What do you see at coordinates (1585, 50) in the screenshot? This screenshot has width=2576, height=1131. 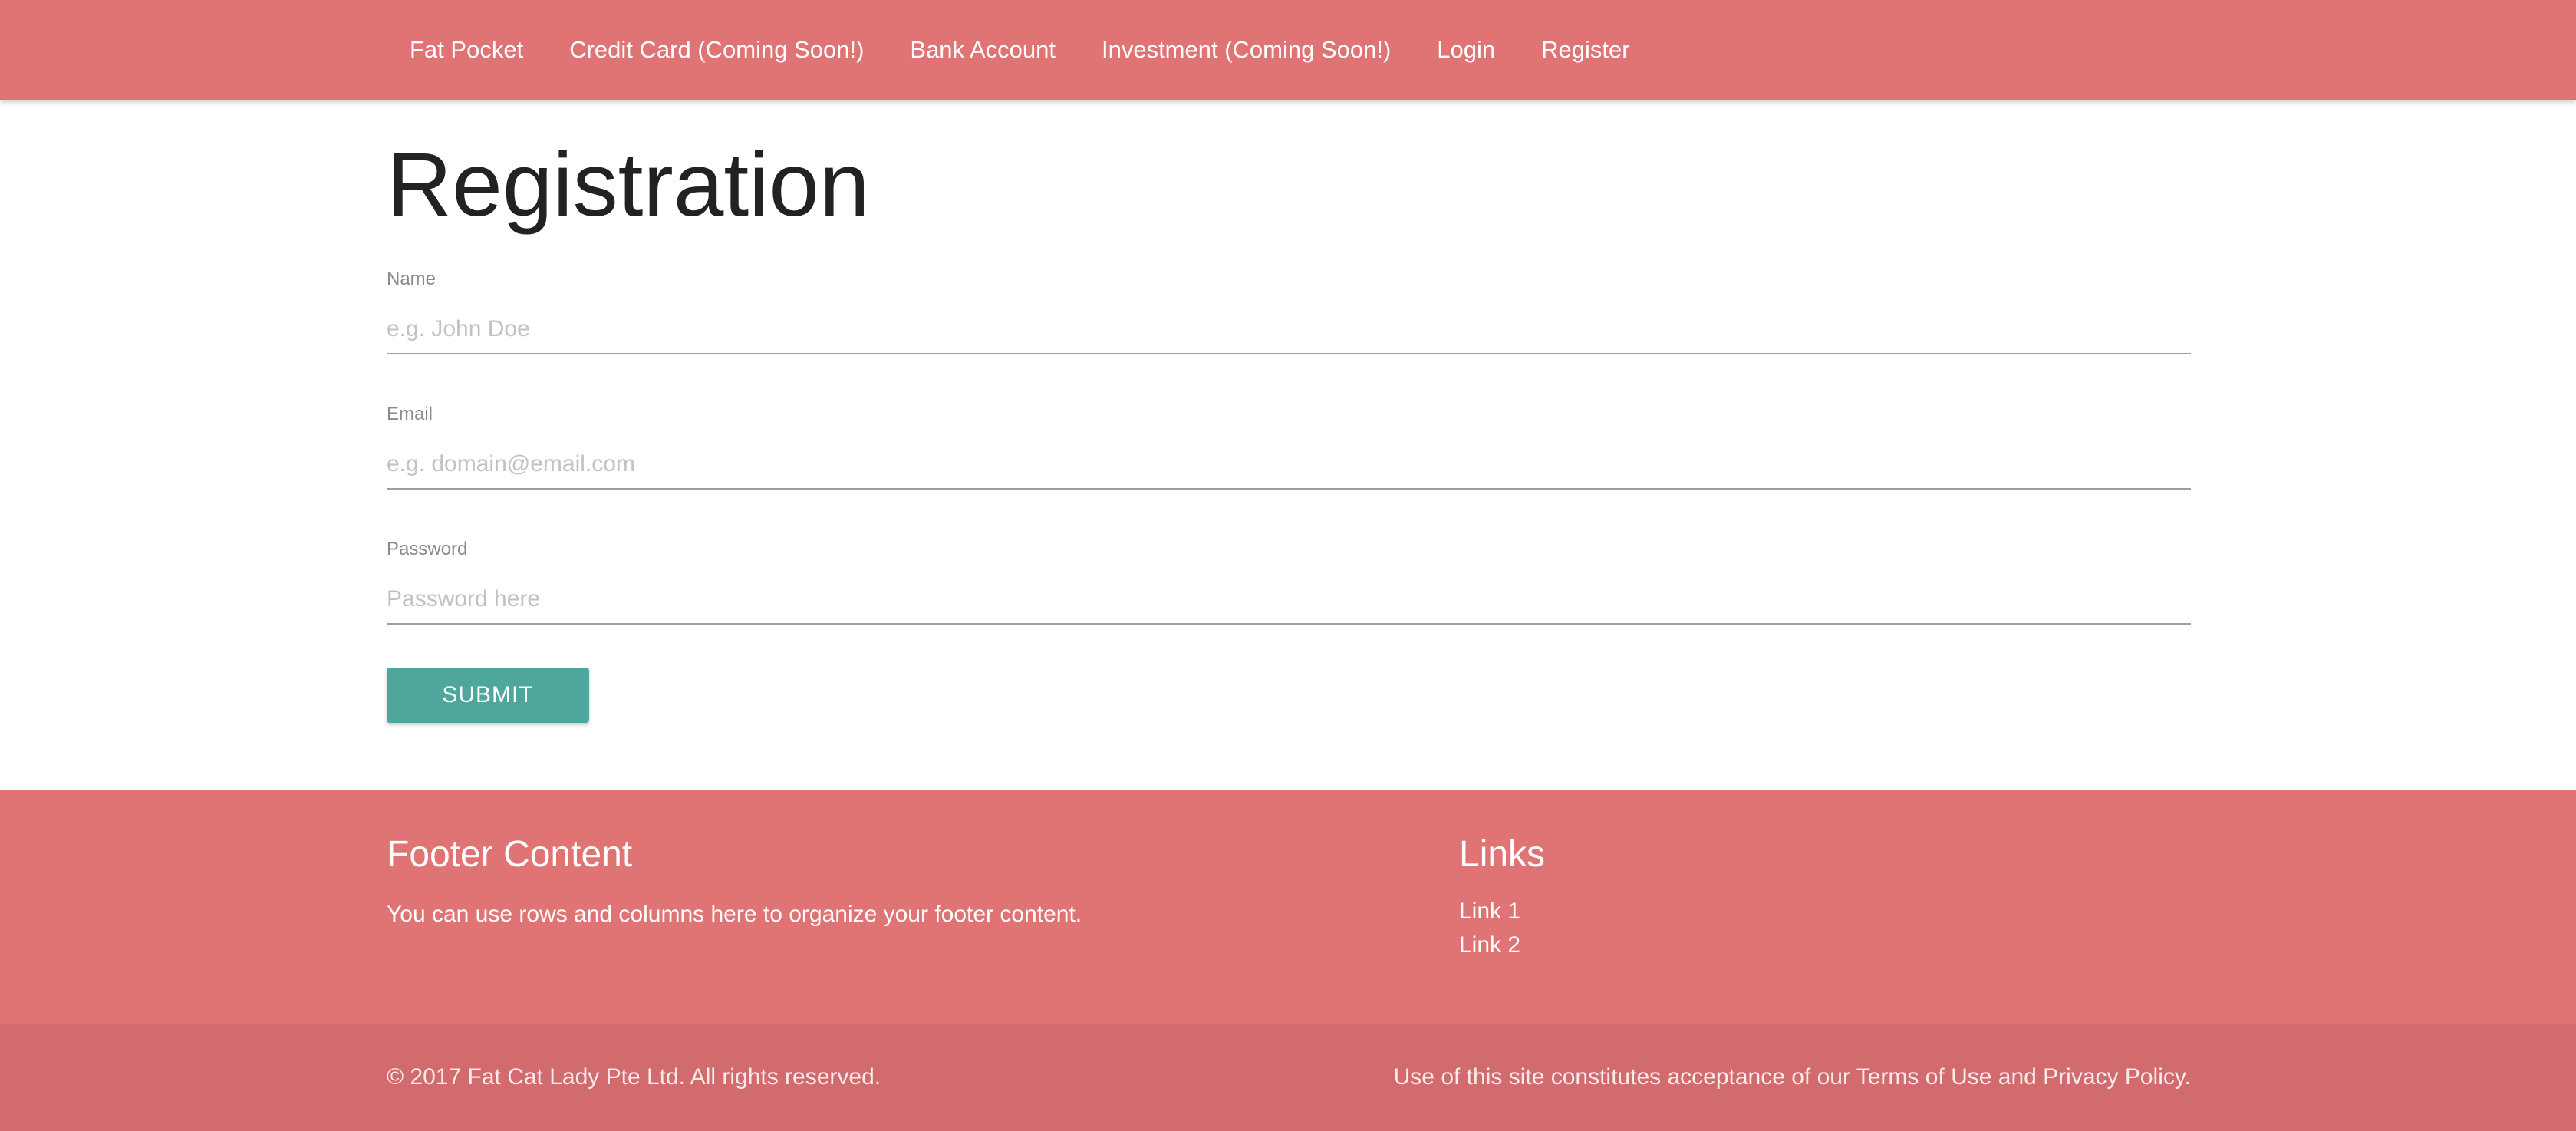 I see `nav-item-register: Register` at bounding box center [1585, 50].